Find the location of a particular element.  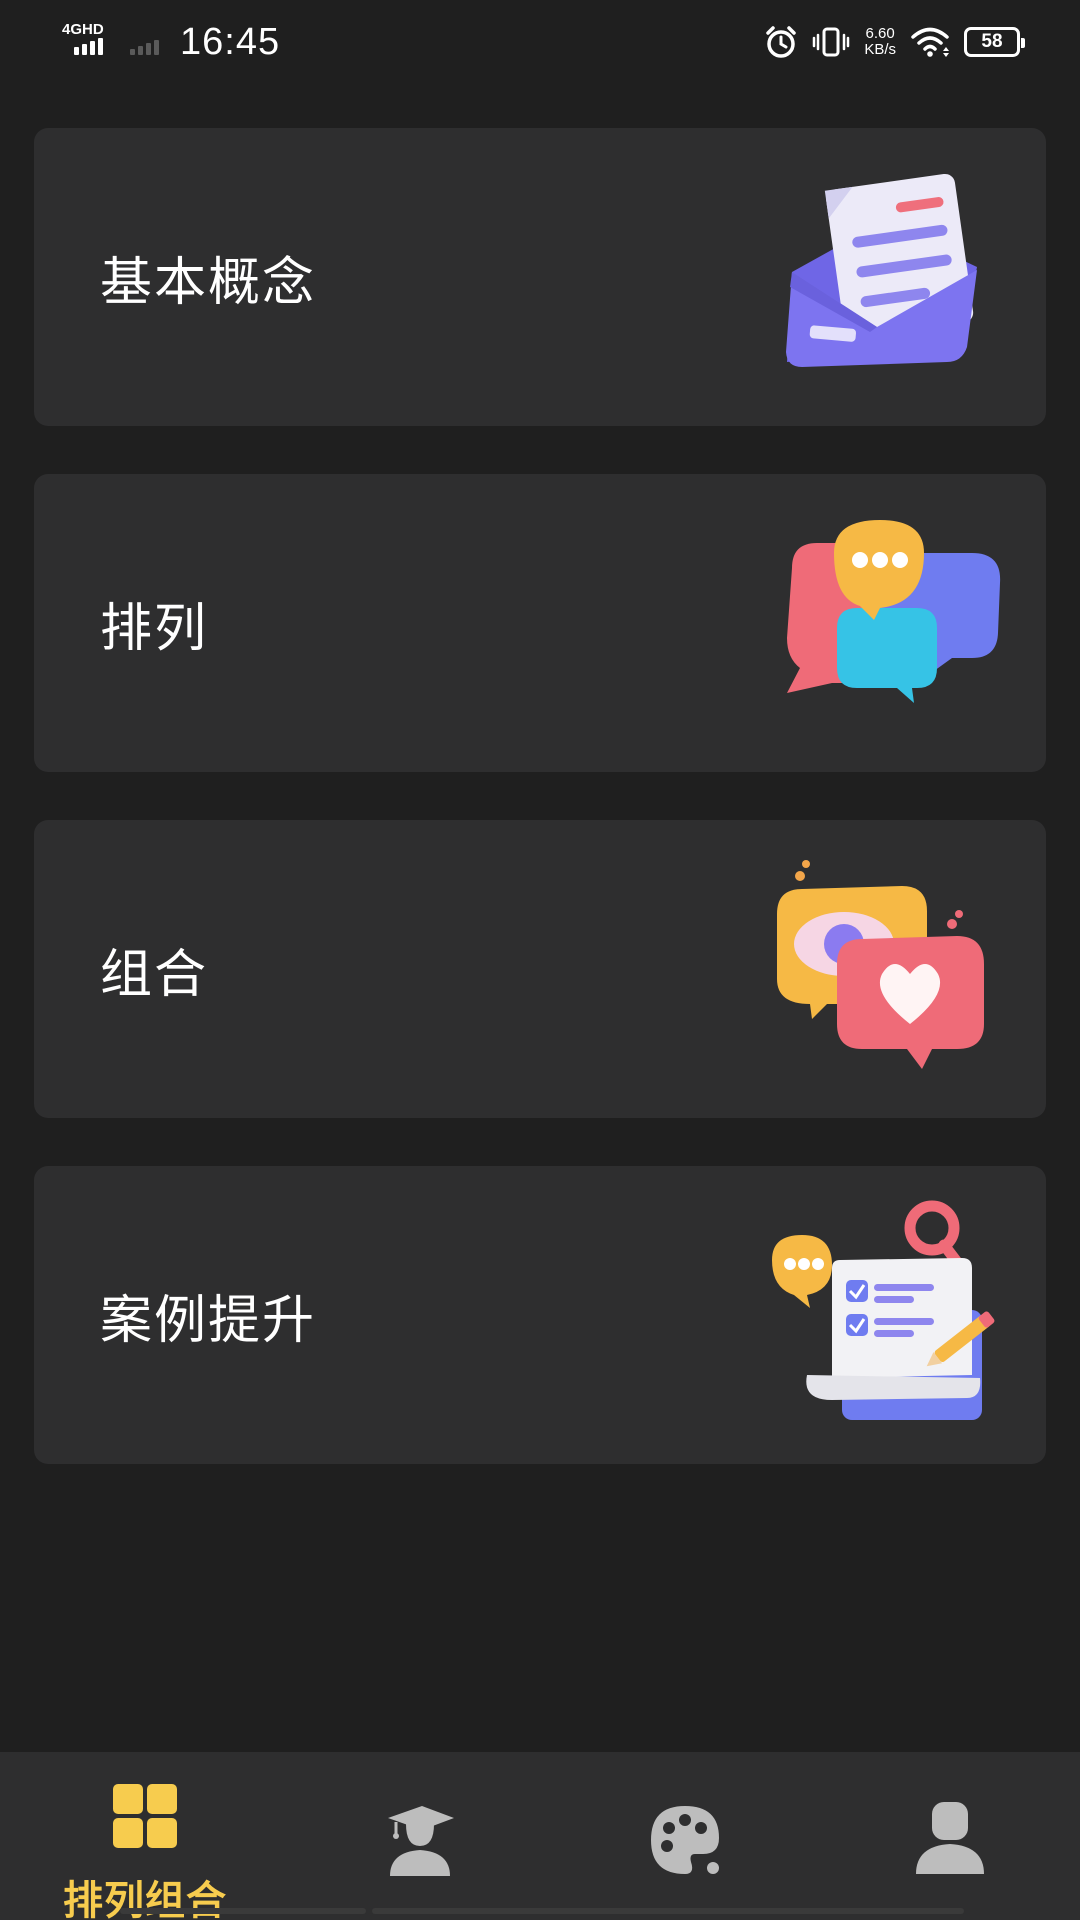

battery-level: 58 is located at coordinates (992, 41).